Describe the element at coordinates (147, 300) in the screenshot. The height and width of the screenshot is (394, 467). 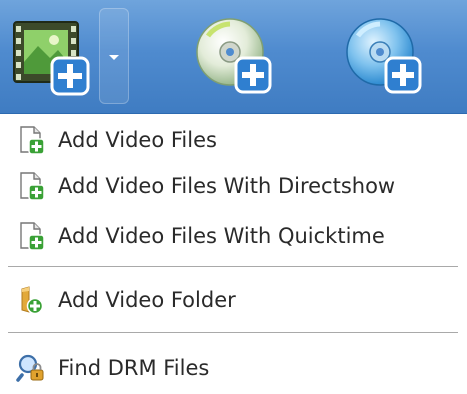
I see `menu-item-label: Add Video Folder` at that location.